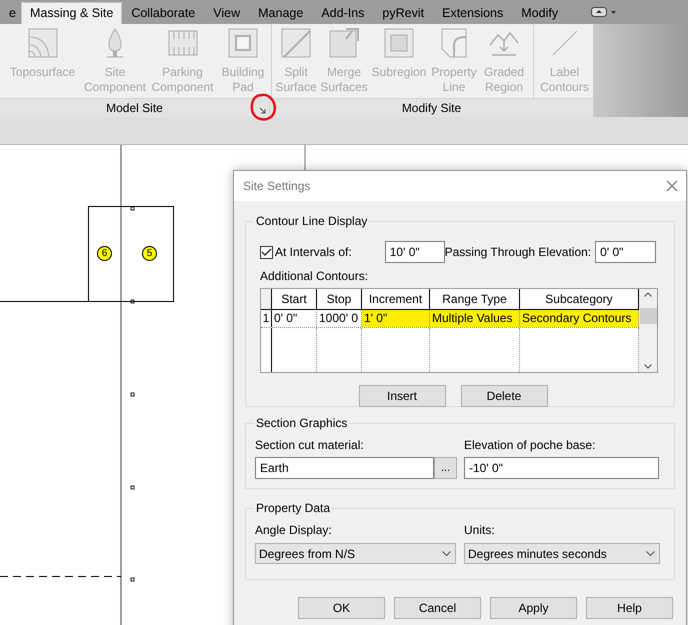  What do you see at coordinates (355, 553) in the screenshot?
I see `angle-select: Degrees from N/S` at bounding box center [355, 553].